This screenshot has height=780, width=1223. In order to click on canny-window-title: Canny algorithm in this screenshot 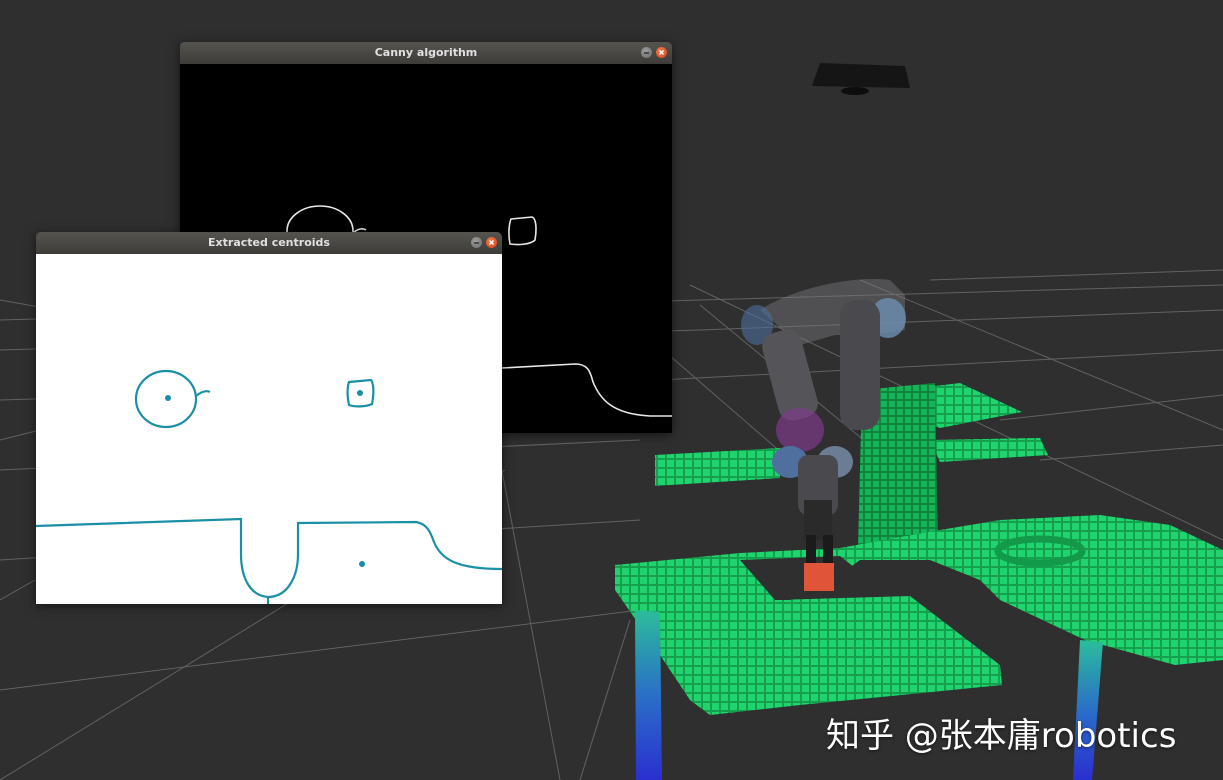, I will do `click(426, 52)`.